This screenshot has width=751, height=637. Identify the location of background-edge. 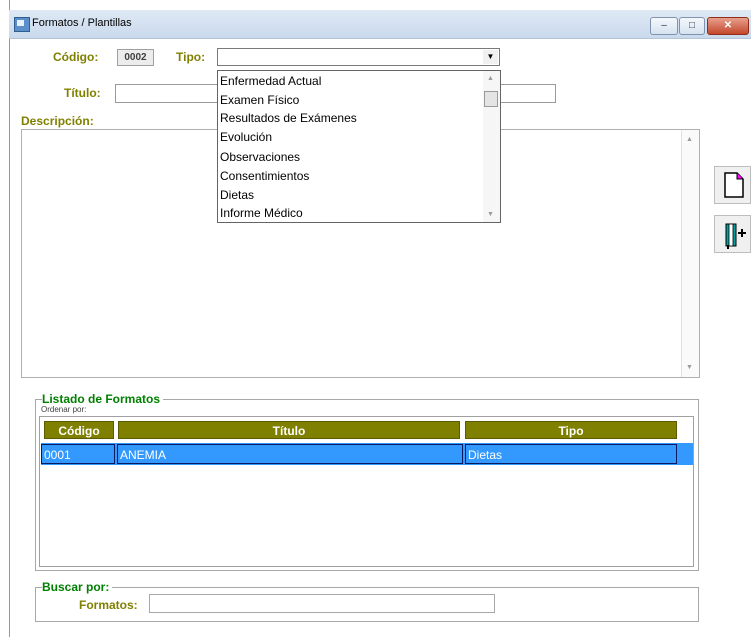
(4, 318).